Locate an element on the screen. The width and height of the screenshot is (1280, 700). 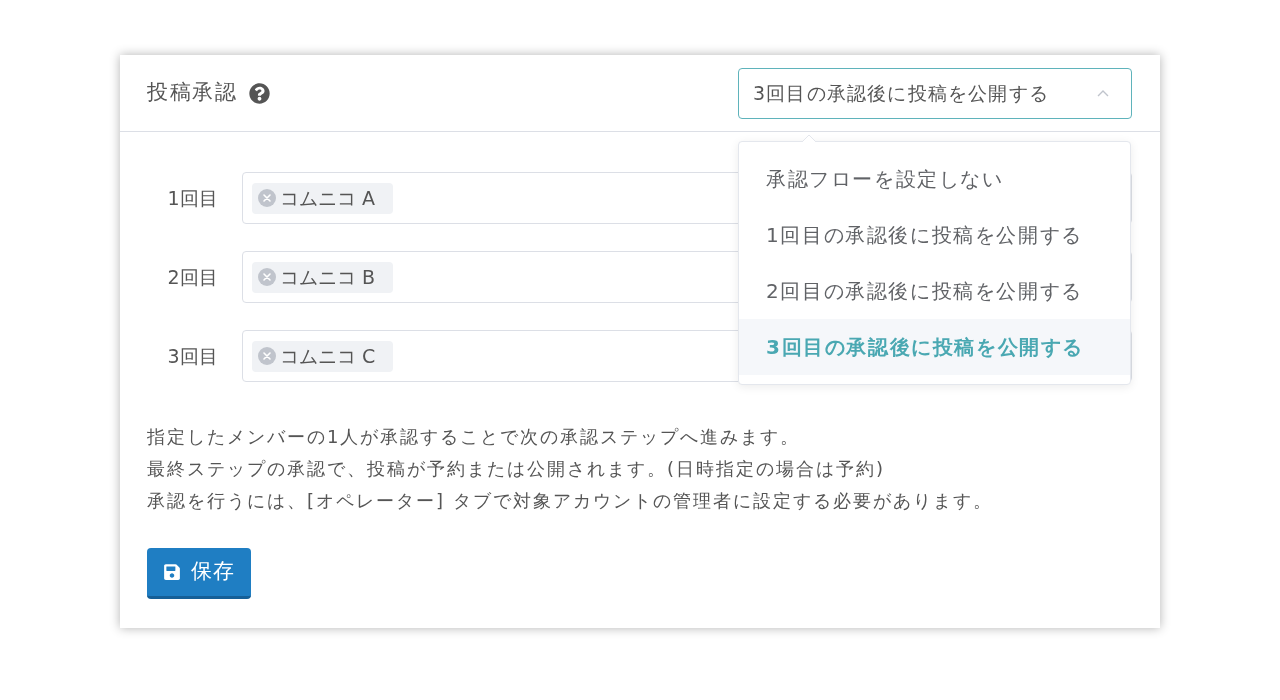
caret-icon is located at coordinates (1103, 93).